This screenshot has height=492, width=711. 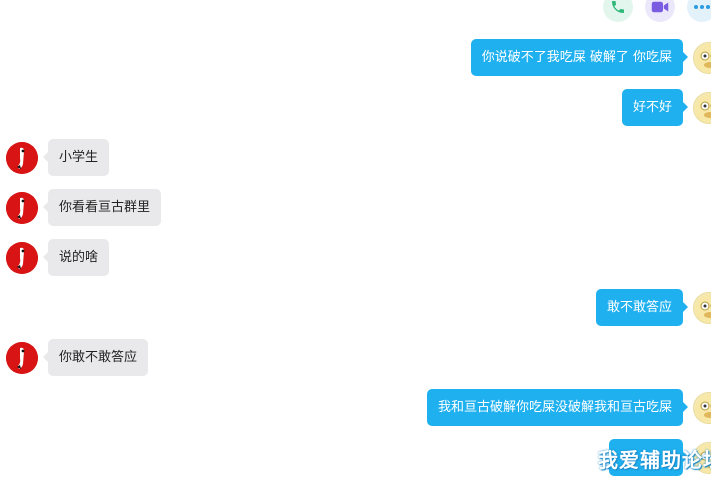 What do you see at coordinates (557, 407) in the screenshot?
I see `message-bubble: 我和亘古破解你吃屎没破解我和亘古吃屎` at bounding box center [557, 407].